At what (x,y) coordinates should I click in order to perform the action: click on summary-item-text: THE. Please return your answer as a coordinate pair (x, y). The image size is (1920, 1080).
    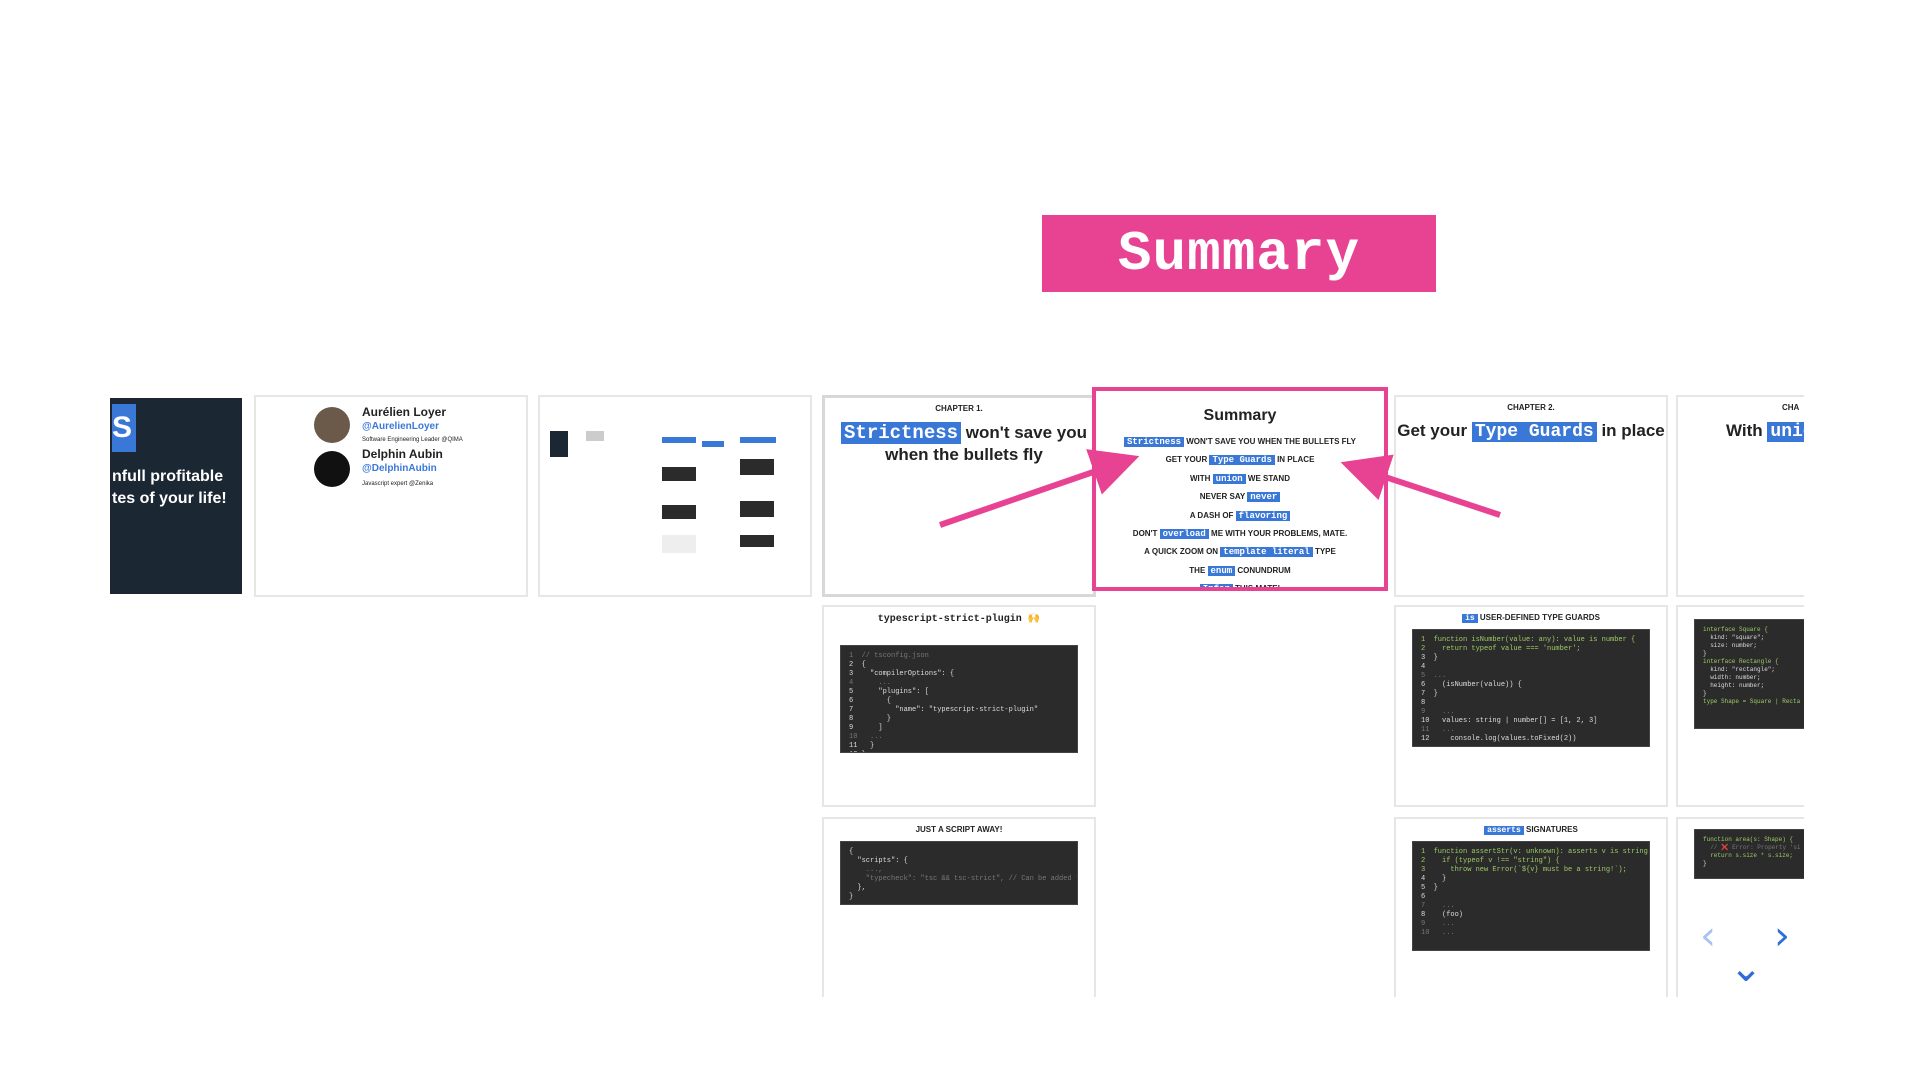
    Looking at the image, I should click on (1198, 570).